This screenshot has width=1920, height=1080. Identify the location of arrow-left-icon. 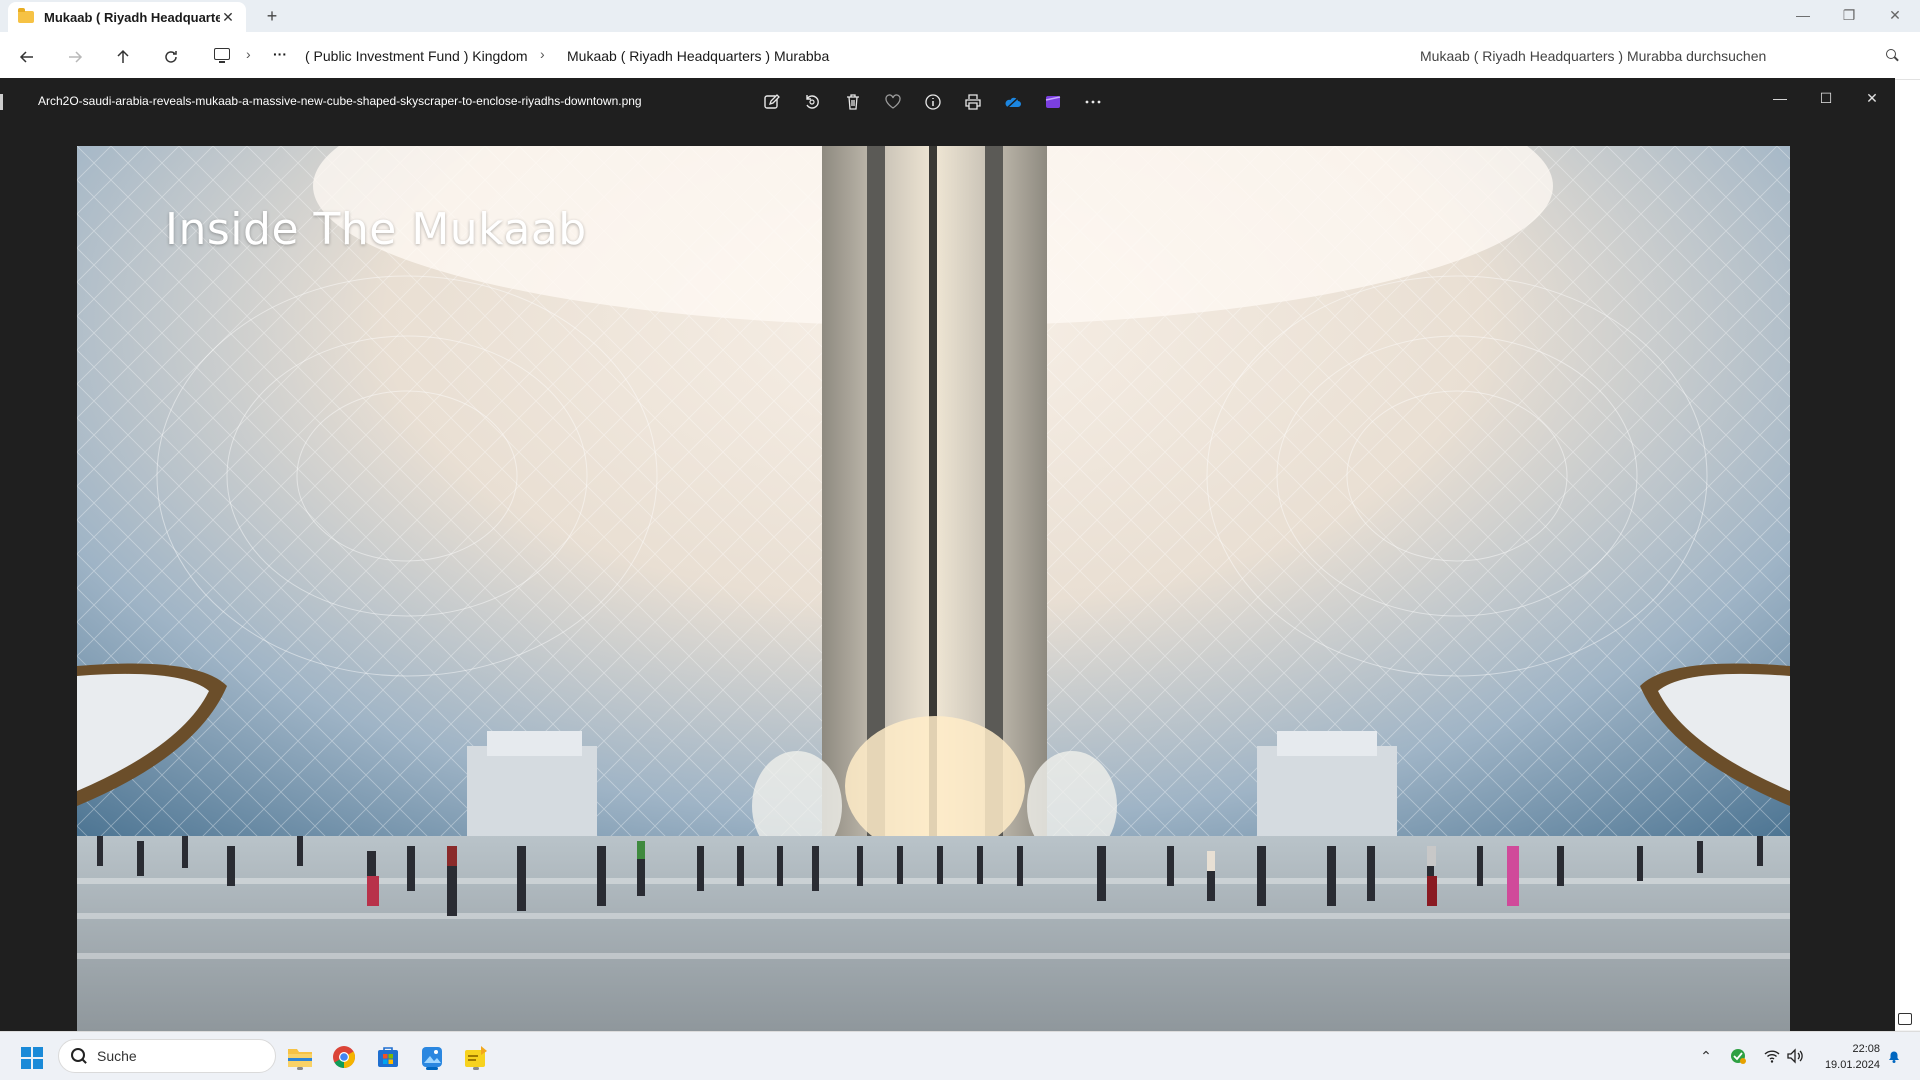
(26, 57).